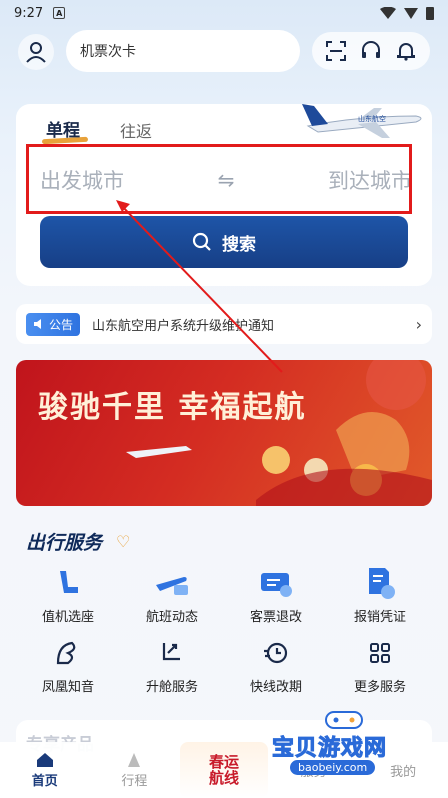  Describe the element at coordinates (201, 241) in the screenshot. I see `search-icon` at that location.